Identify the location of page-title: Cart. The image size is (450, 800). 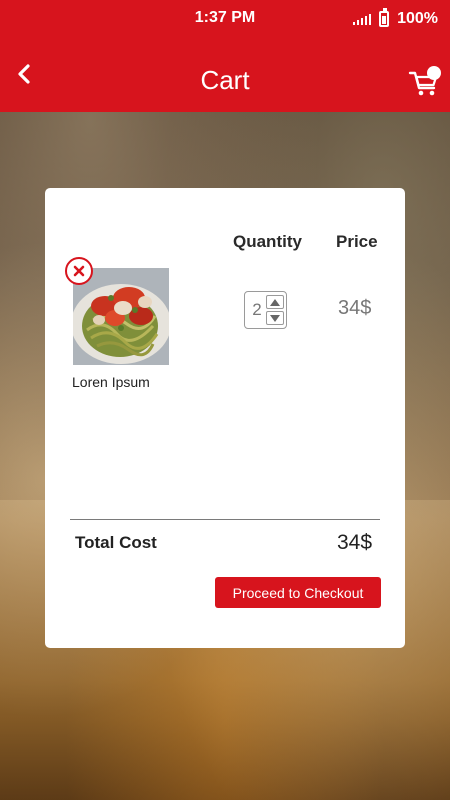
(225, 80).